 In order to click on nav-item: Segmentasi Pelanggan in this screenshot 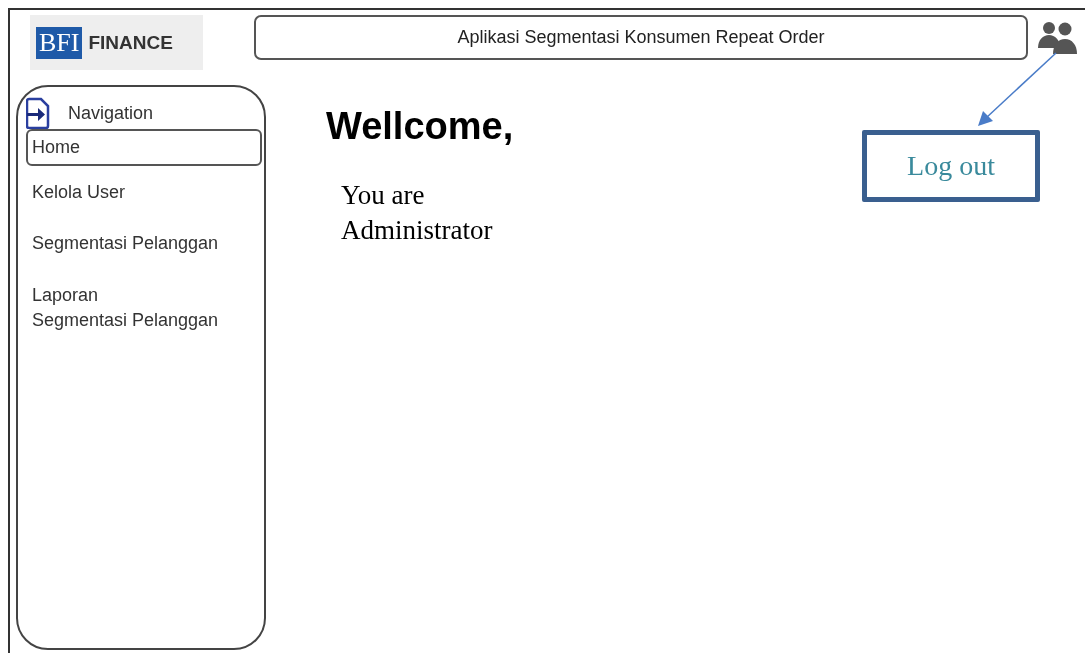, I will do `click(144, 244)`.